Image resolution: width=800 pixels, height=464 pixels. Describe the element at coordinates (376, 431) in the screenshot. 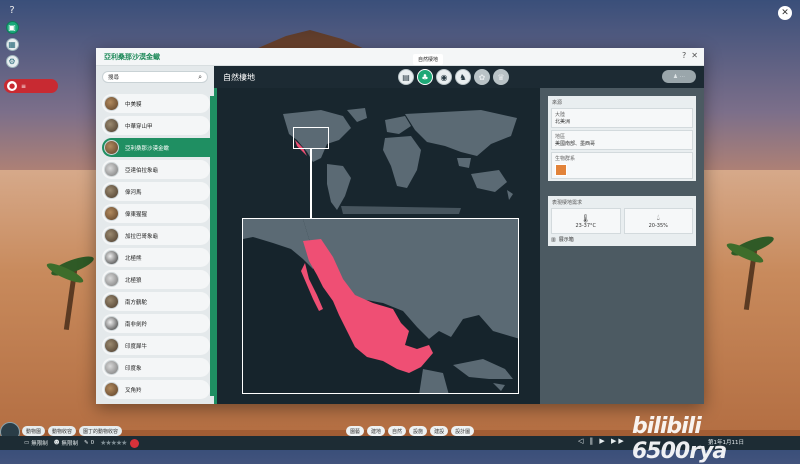

I see `build-tool-button: 建地` at that location.